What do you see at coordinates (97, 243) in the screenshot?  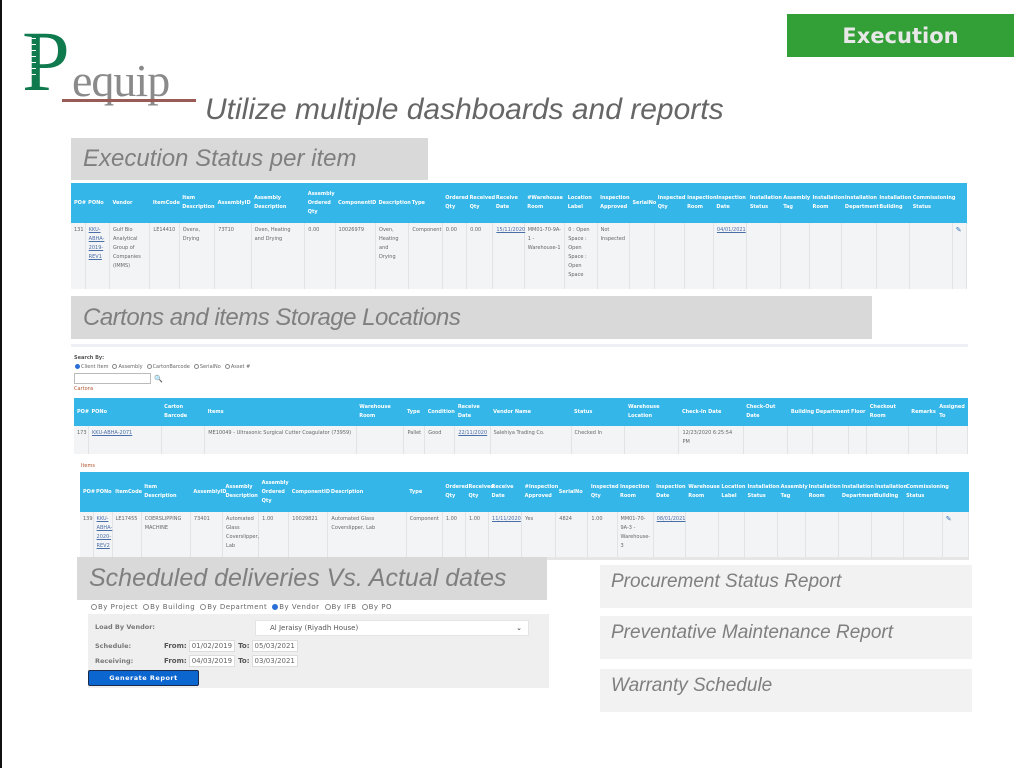 I see `link-pono: KKU-ABHA-2019-REV1` at bounding box center [97, 243].